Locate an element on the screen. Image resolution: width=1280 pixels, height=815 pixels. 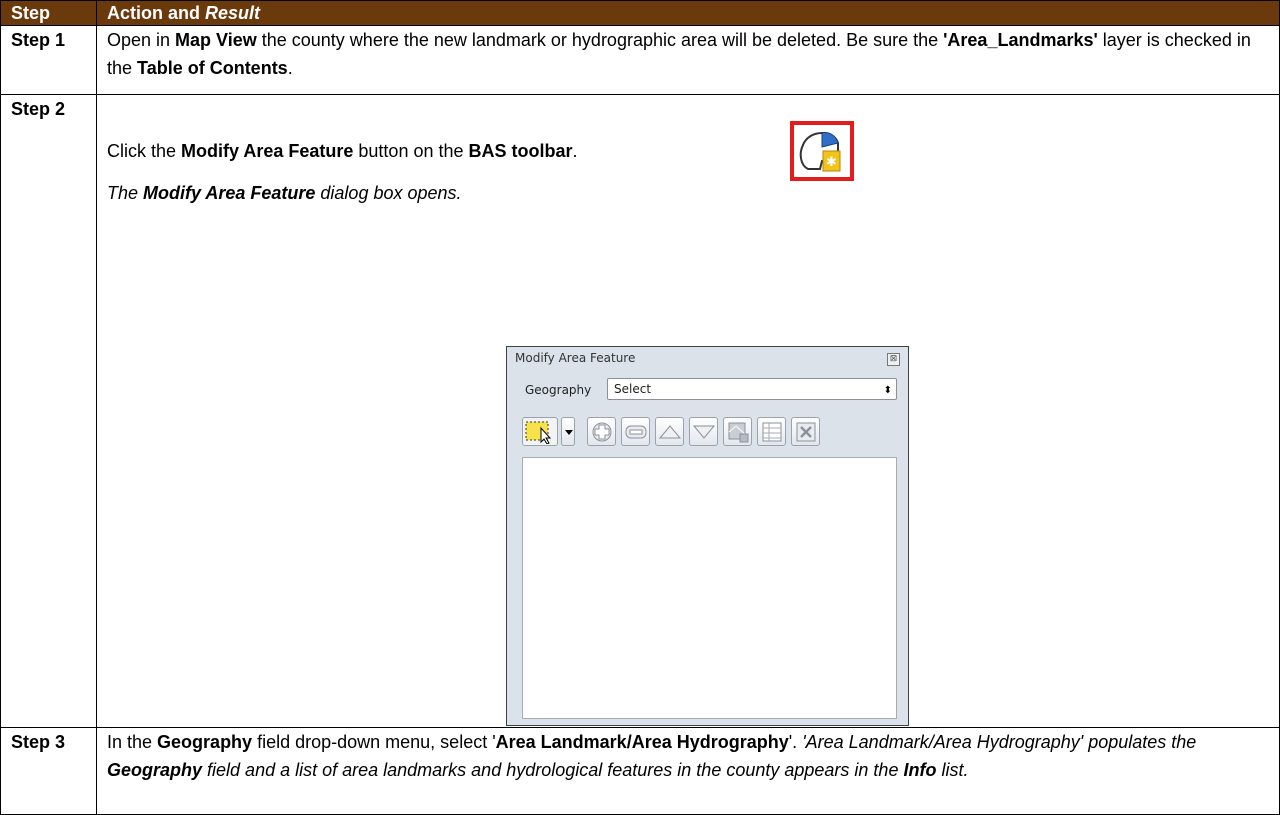
move-down-icon is located at coordinates (704, 432).